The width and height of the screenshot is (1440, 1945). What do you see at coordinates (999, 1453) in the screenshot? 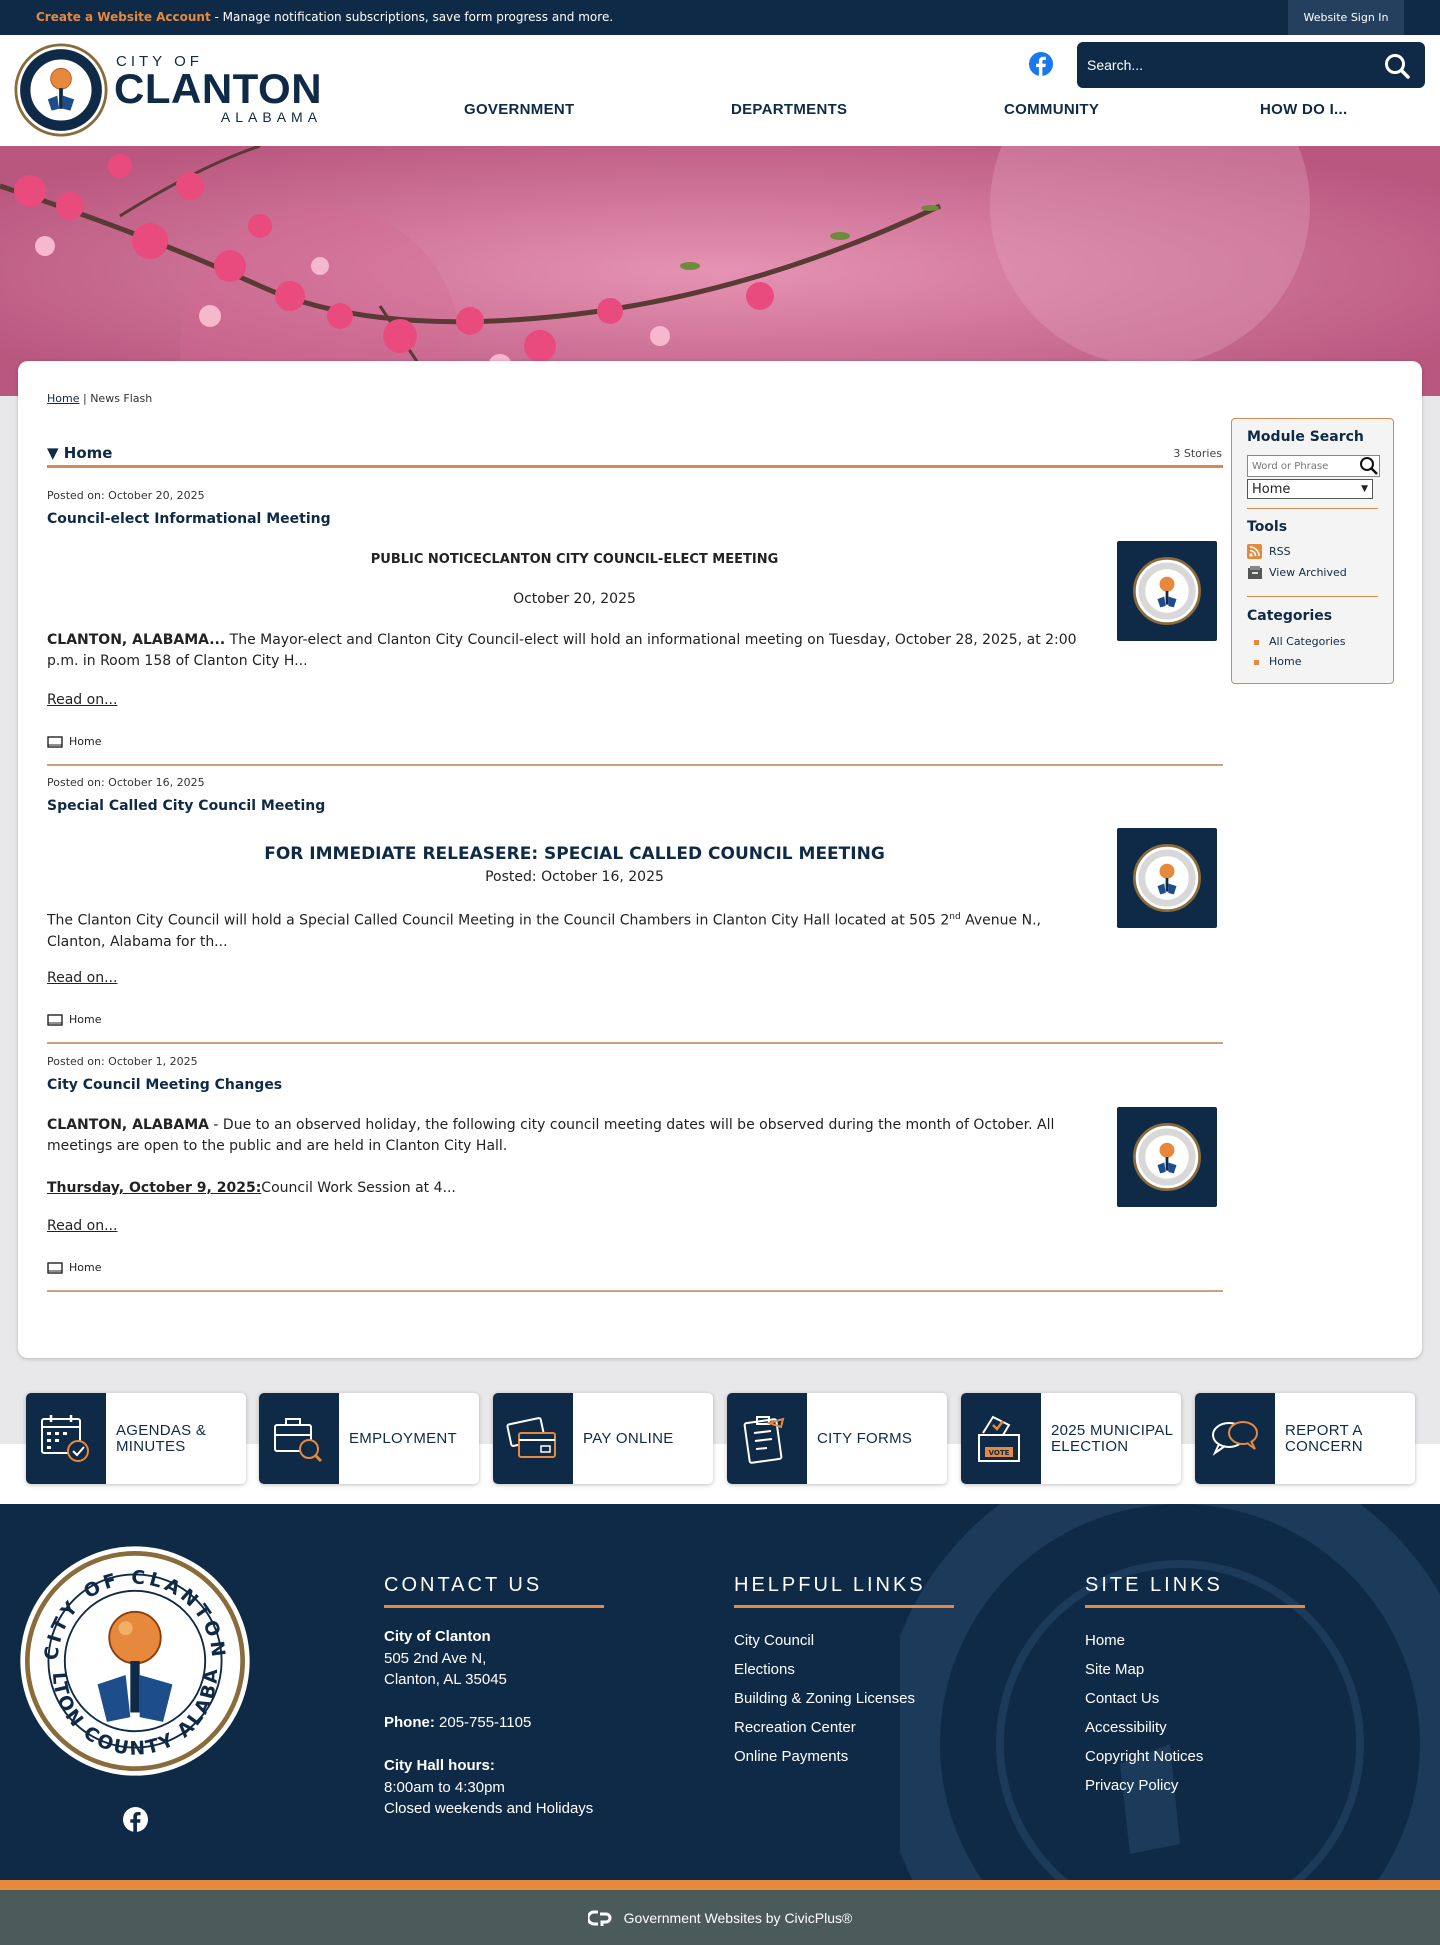
I see `svg-text: VOTE` at bounding box center [999, 1453].